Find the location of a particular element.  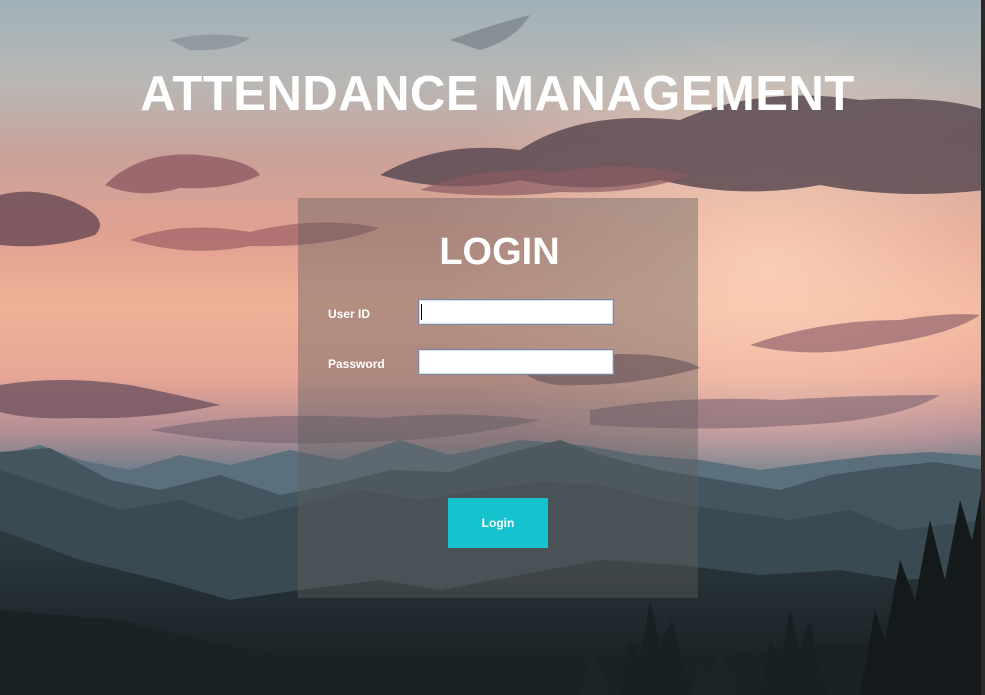

password-label: Password is located at coordinates (356, 364).